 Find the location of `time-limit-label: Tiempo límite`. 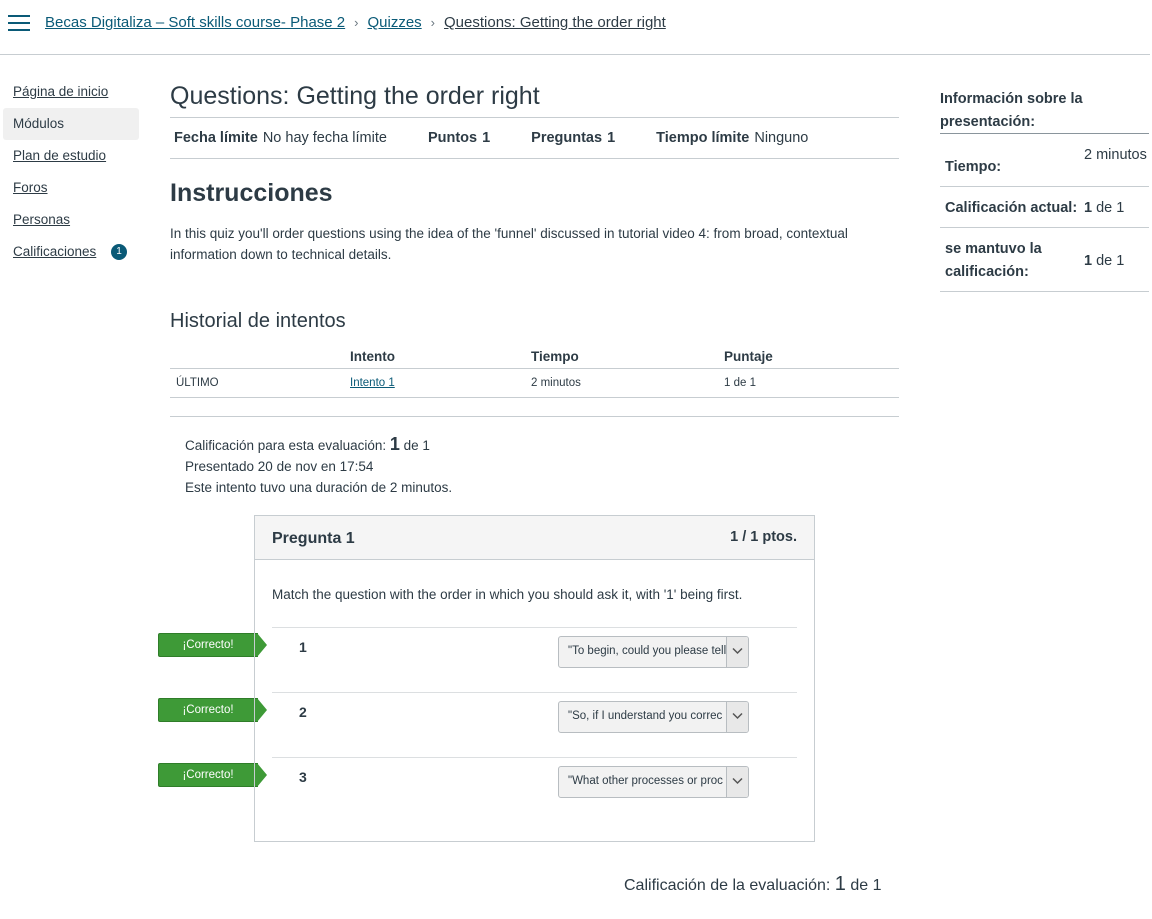

time-limit-label: Tiempo límite is located at coordinates (703, 138).